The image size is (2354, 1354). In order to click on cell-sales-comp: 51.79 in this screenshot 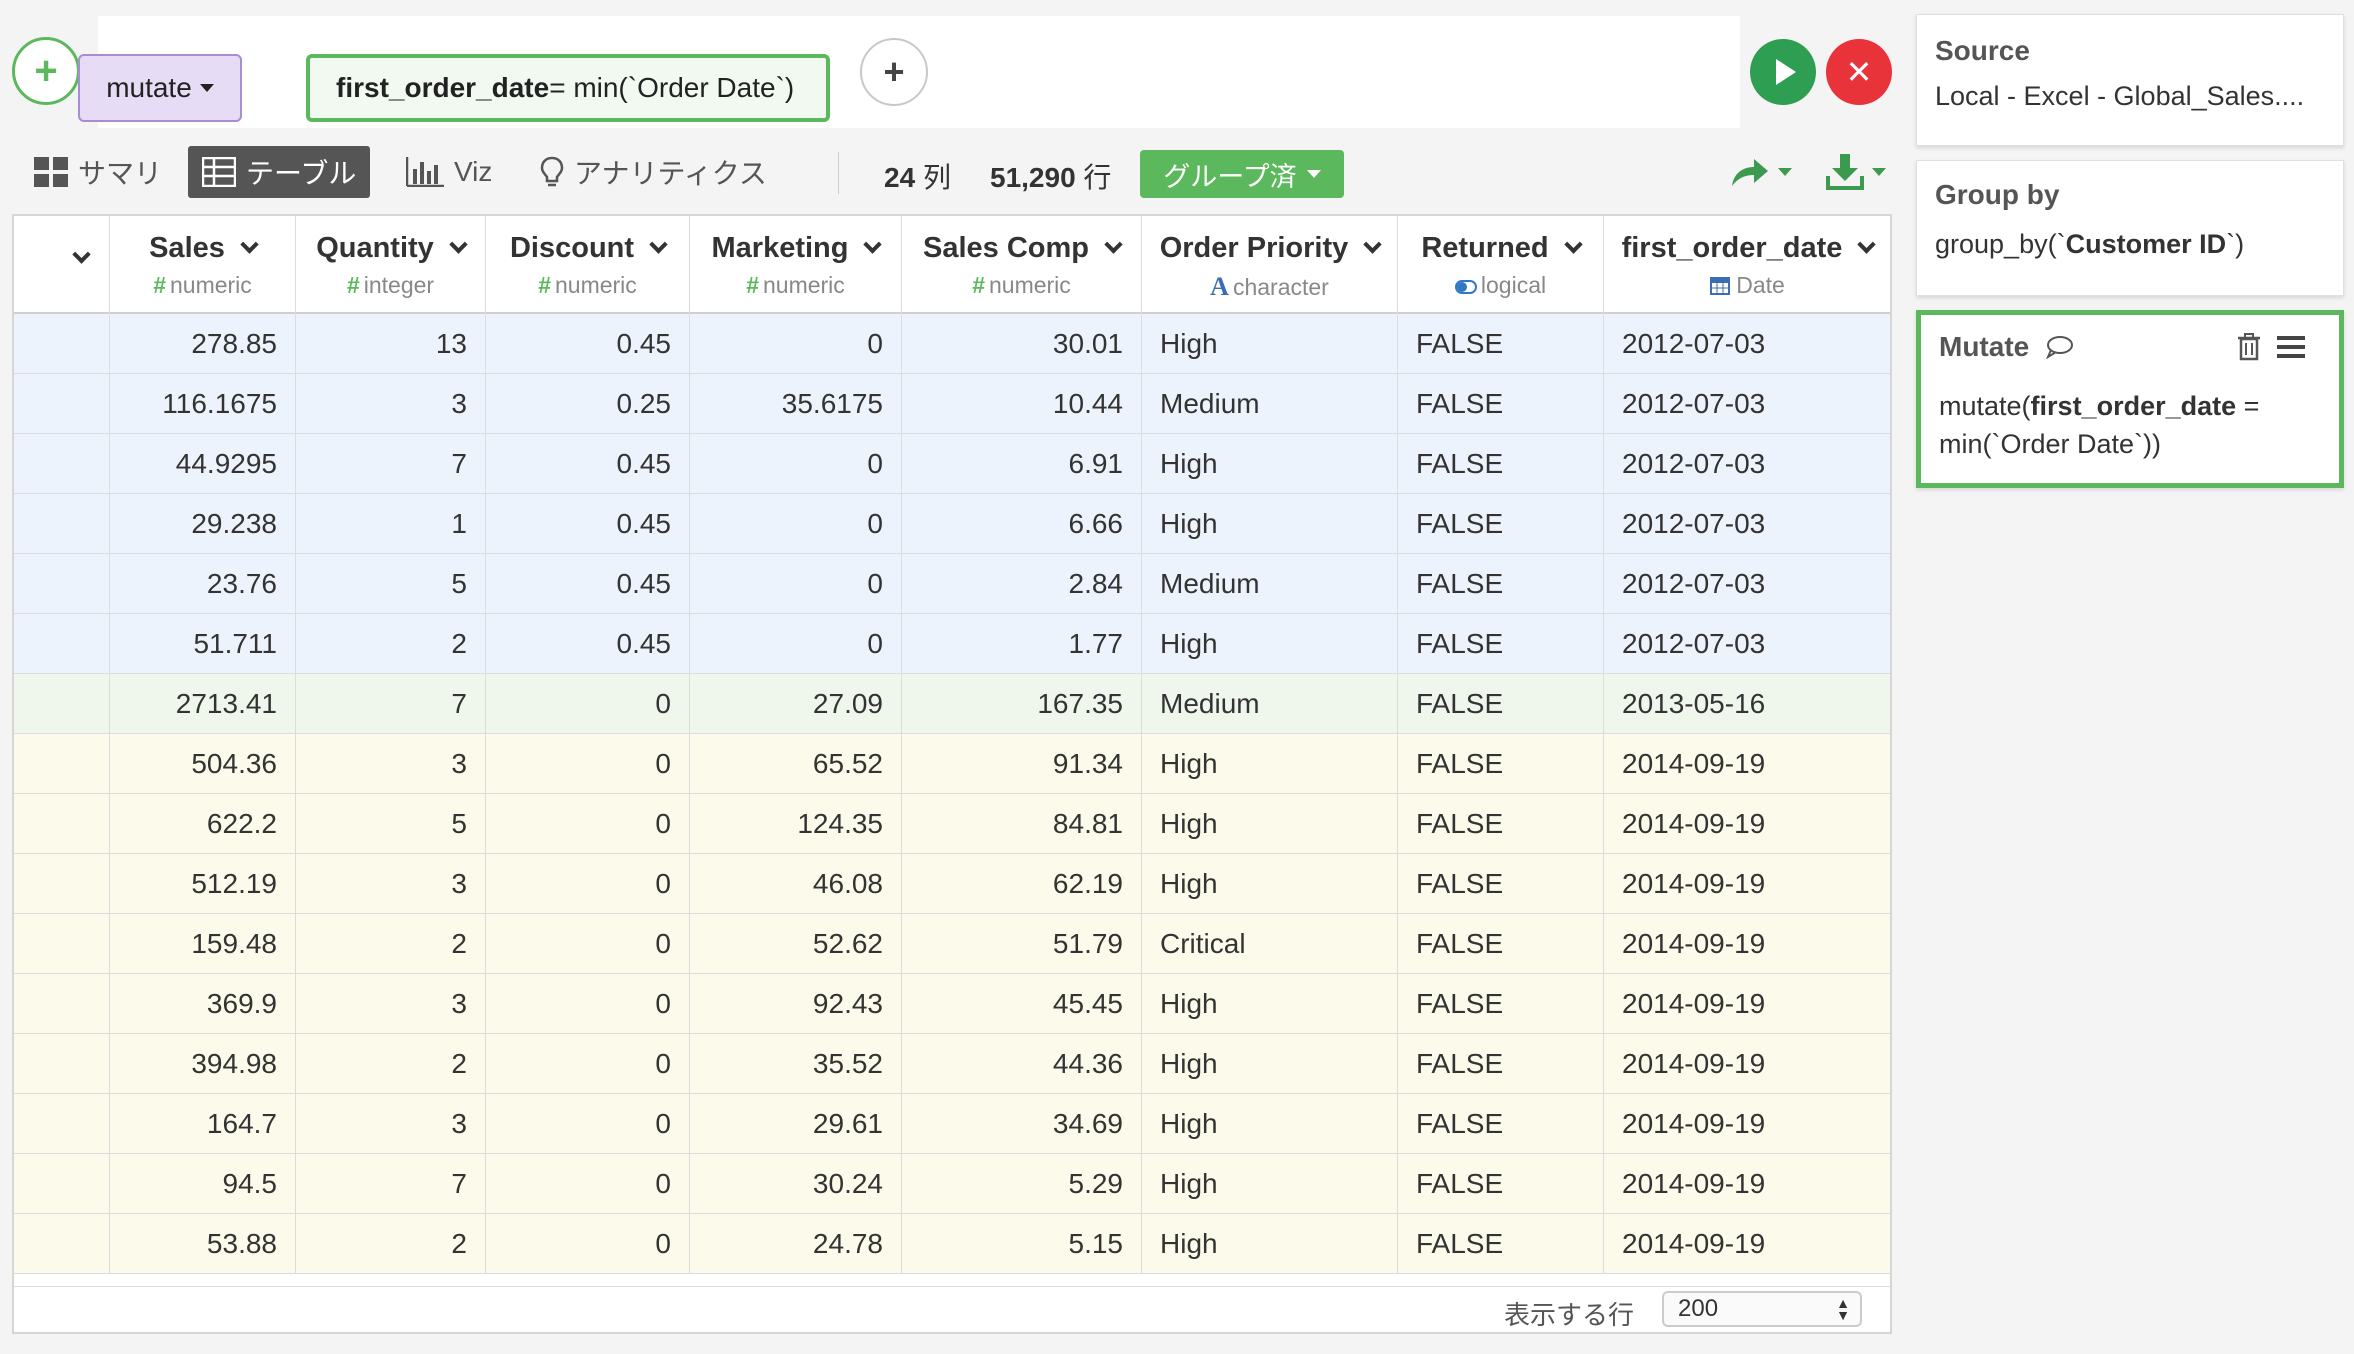, I will do `click(1022, 944)`.